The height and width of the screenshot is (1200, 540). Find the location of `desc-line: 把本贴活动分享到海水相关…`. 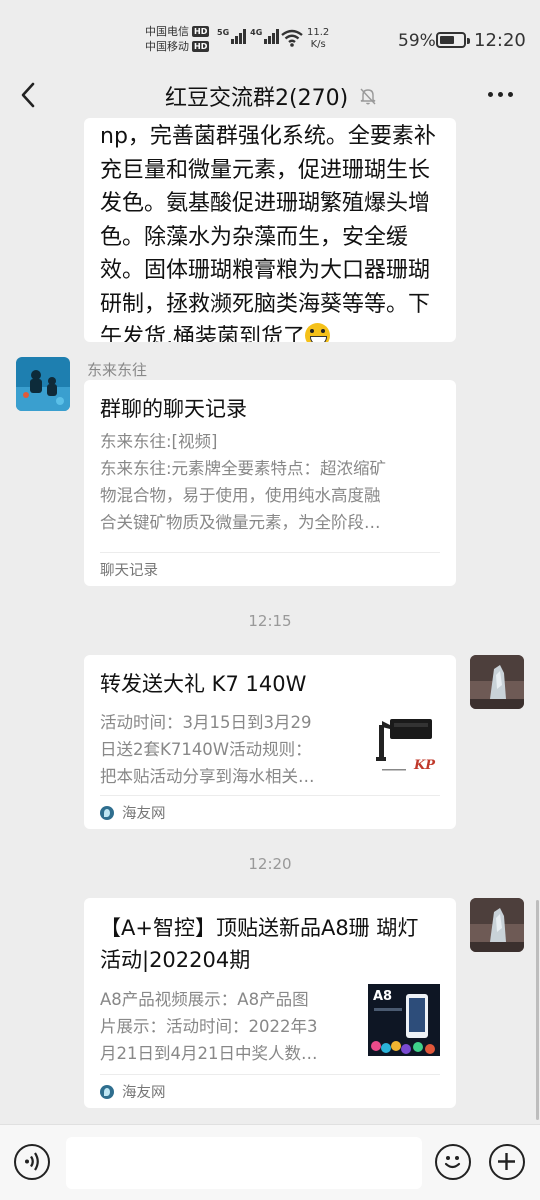

desc-line: 把本贴活动分享到海水相关… is located at coordinates (207, 776).